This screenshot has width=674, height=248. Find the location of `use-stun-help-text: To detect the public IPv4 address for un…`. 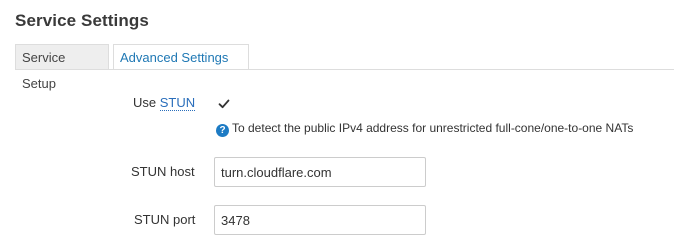

use-stun-help-text: To detect the public IPv4 address for un… is located at coordinates (433, 128).